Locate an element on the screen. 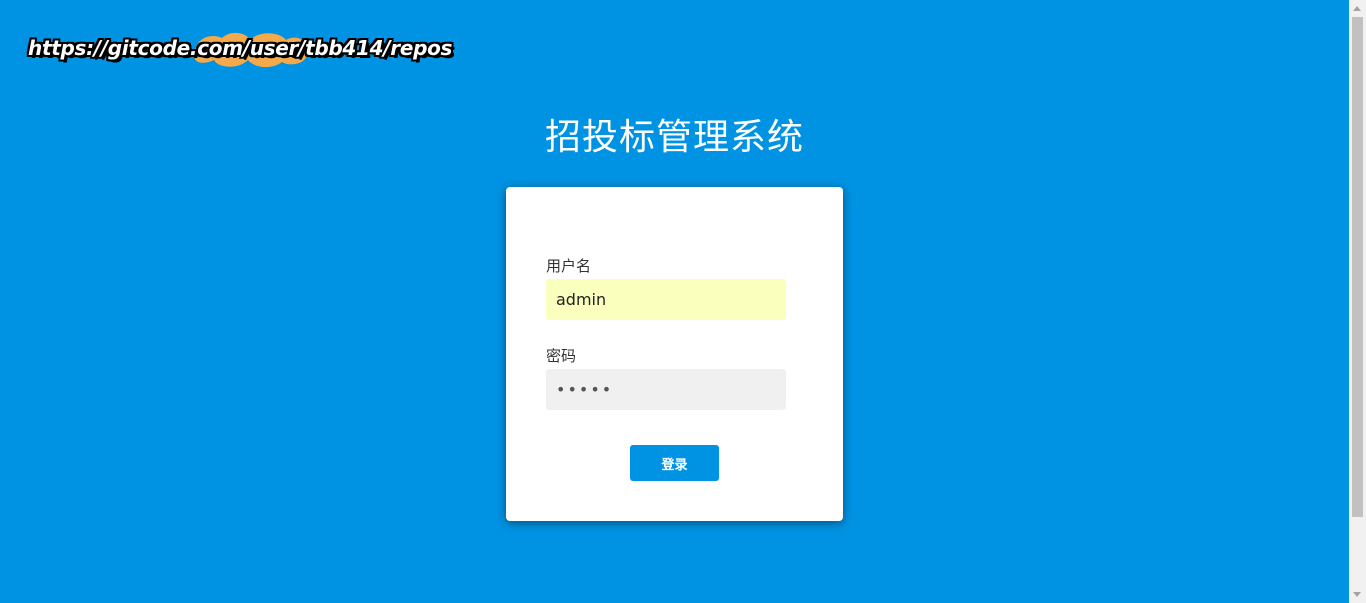 The width and height of the screenshot is (1366, 603). watermark-url: https://gitcode.com/user/tbb414/repos is located at coordinates (240, 48).